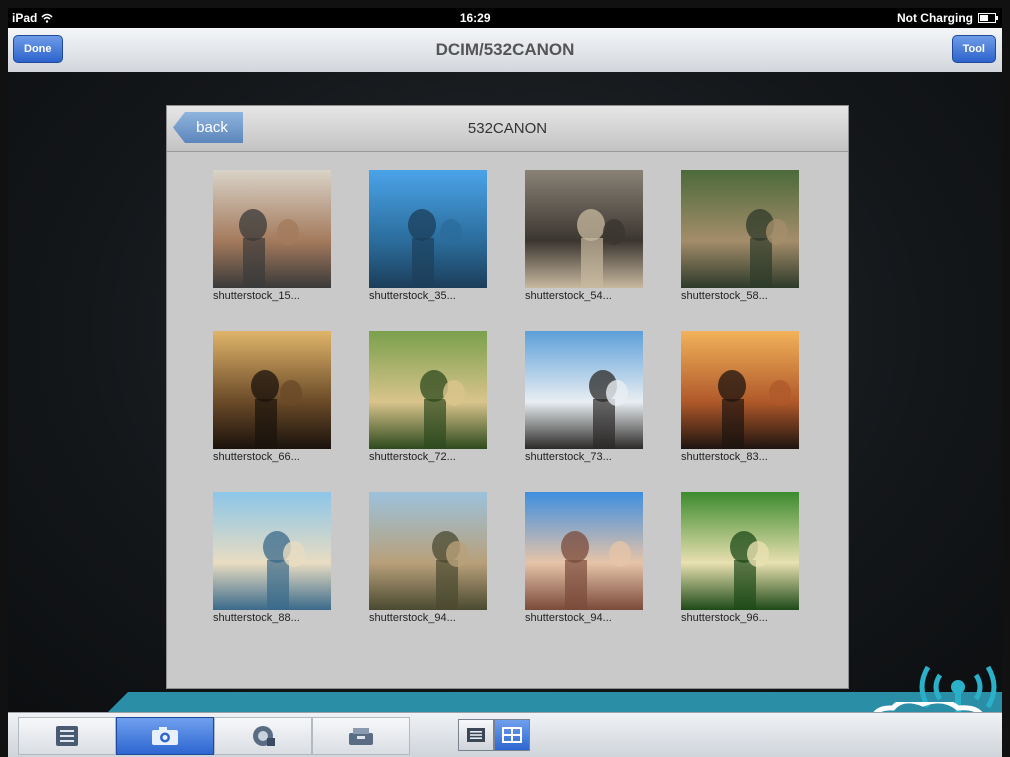 The height and width of the screenshot is (757, 1010). Describe the element at coordinates (987, 18) in the screenshot. I see `battery-icon` at that location.